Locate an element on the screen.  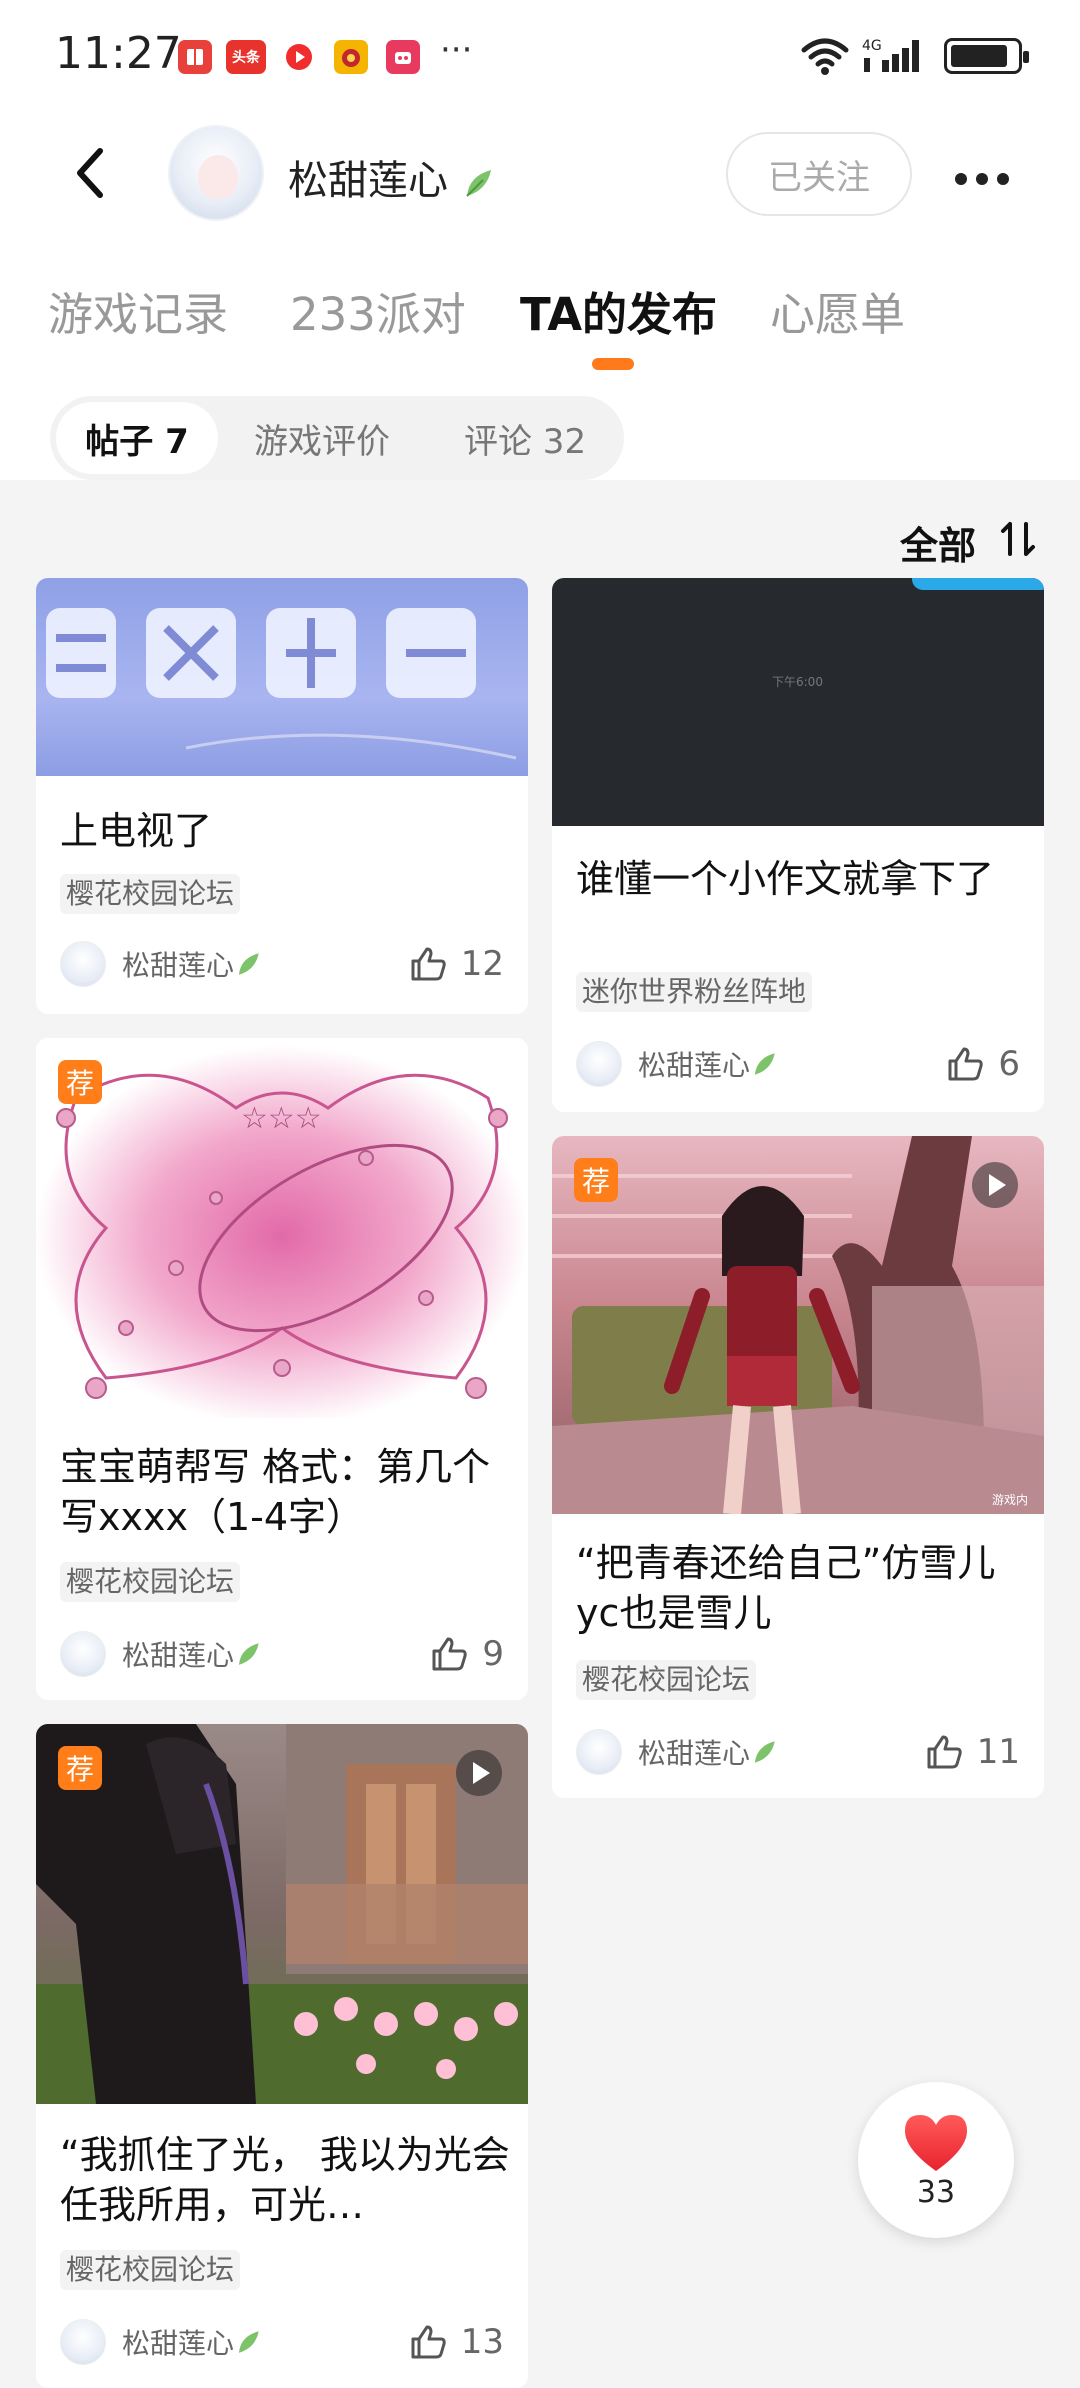
segment-game-reviews: 游戏评价 is located at coordinates (322, 438).